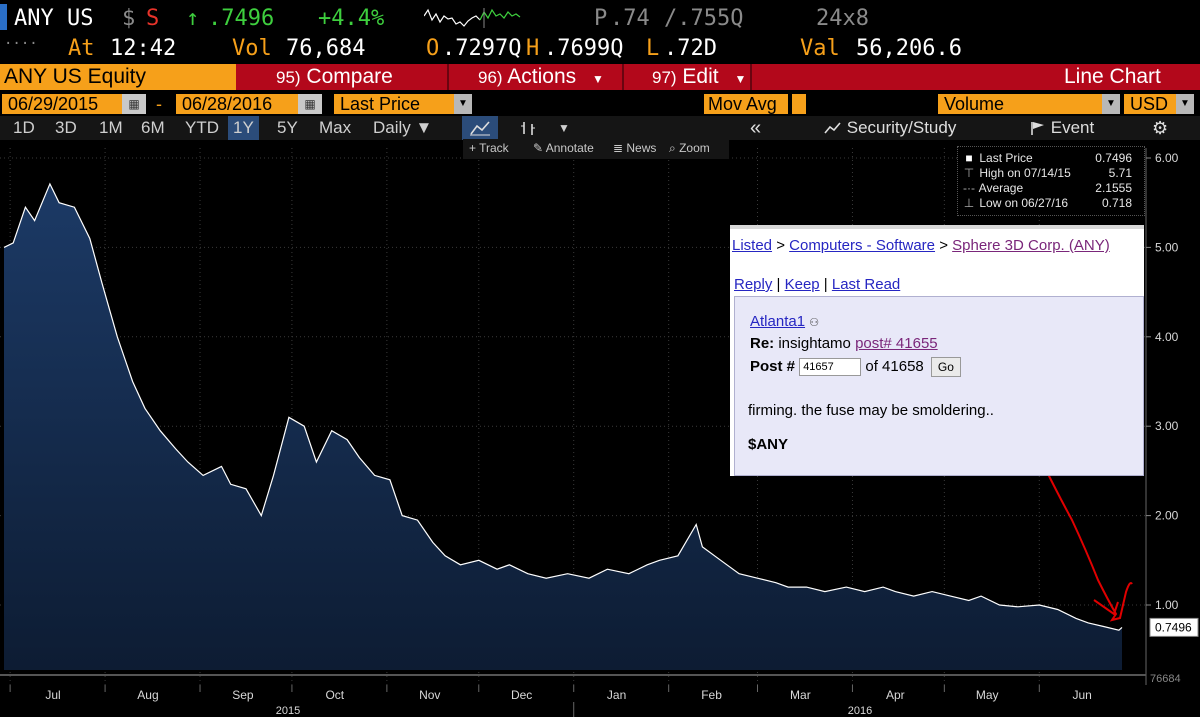 Image resolution: width=1200 pixels, height=717 pixels. What do you see at coordinates (480, 128) in the screenshot?
I see `line-chart-icon` at bounding box center [480, 128].